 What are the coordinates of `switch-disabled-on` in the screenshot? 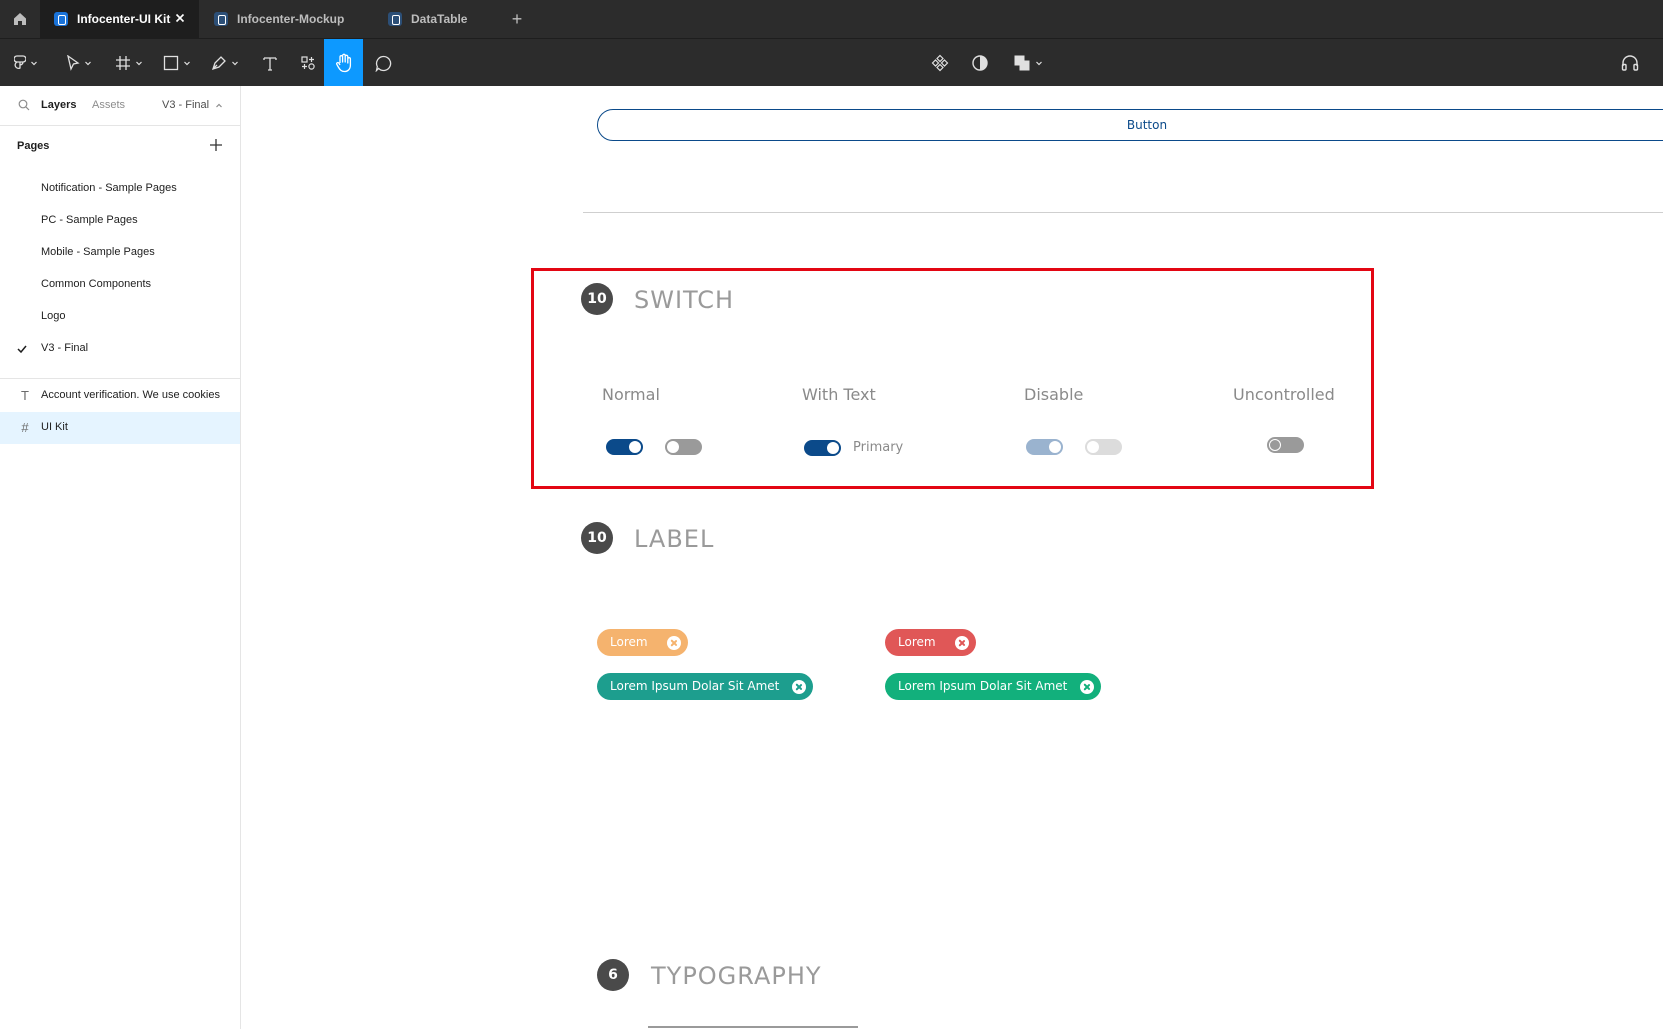 It's located at (1044, 447).